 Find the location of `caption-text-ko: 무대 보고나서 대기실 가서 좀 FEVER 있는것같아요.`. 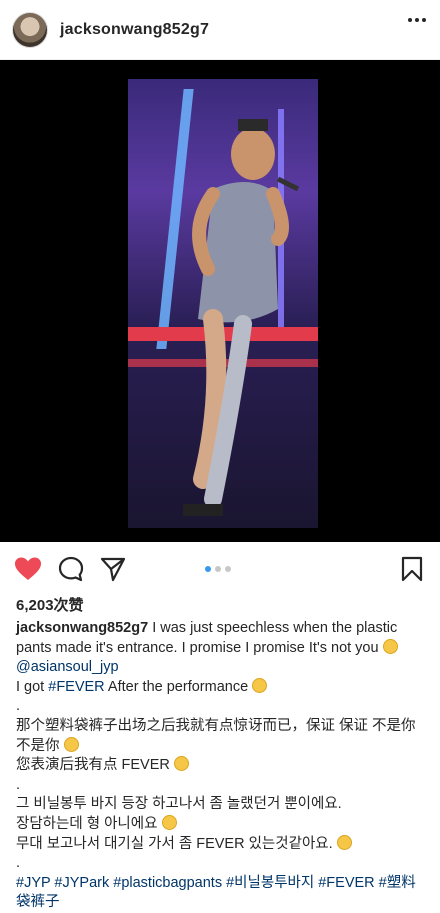

caption-text-ko: 무대 보고나서 대기실 가서 좀 FEVER 있는것같아요. is located at coordinates (174, 843).